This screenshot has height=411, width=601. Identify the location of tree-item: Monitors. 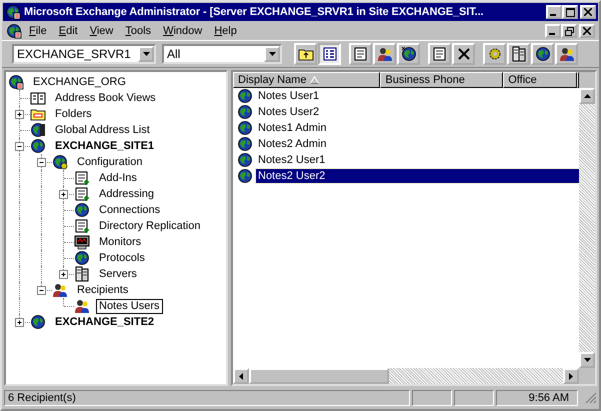
(120, 242).